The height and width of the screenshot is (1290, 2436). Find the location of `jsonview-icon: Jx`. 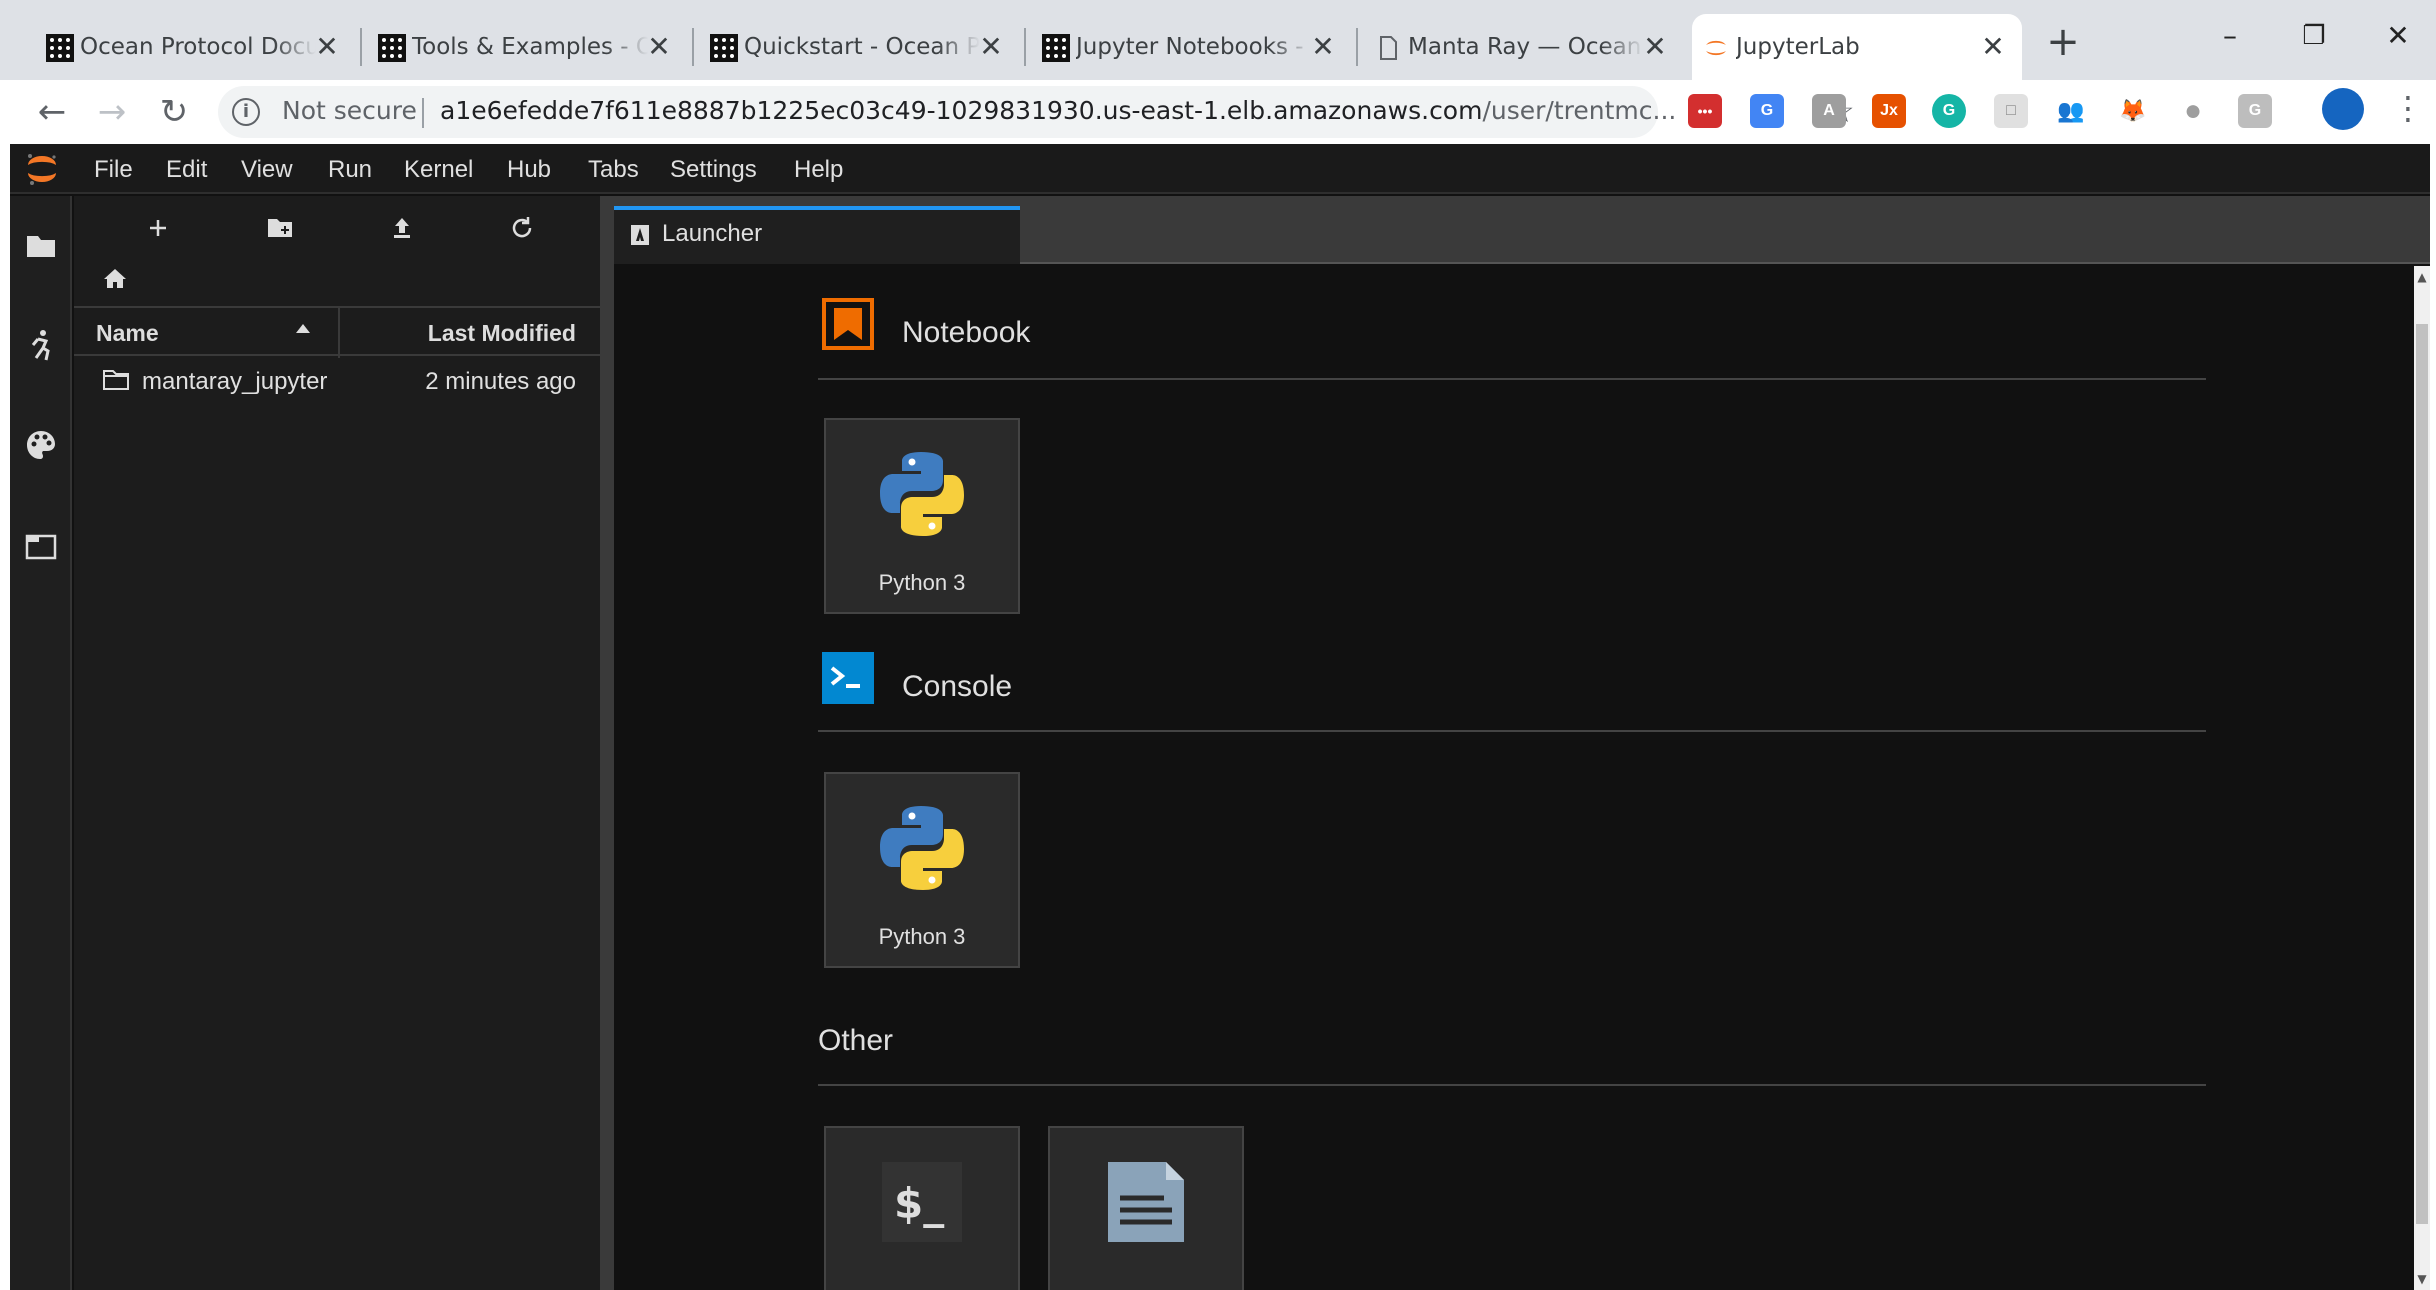

jsonview-icon: Jx is located at coordinates (1889, 111).